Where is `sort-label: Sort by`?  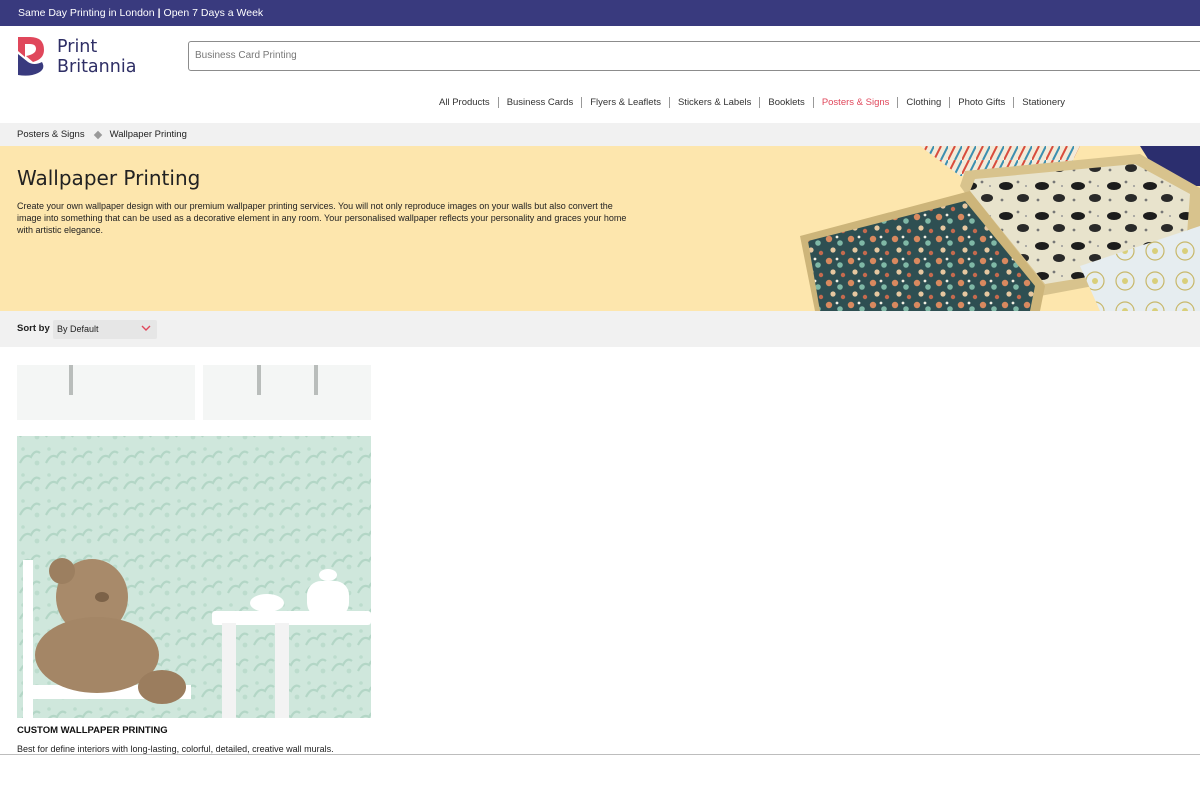 sort-label: Sort by is located at coordinates (33, 328).